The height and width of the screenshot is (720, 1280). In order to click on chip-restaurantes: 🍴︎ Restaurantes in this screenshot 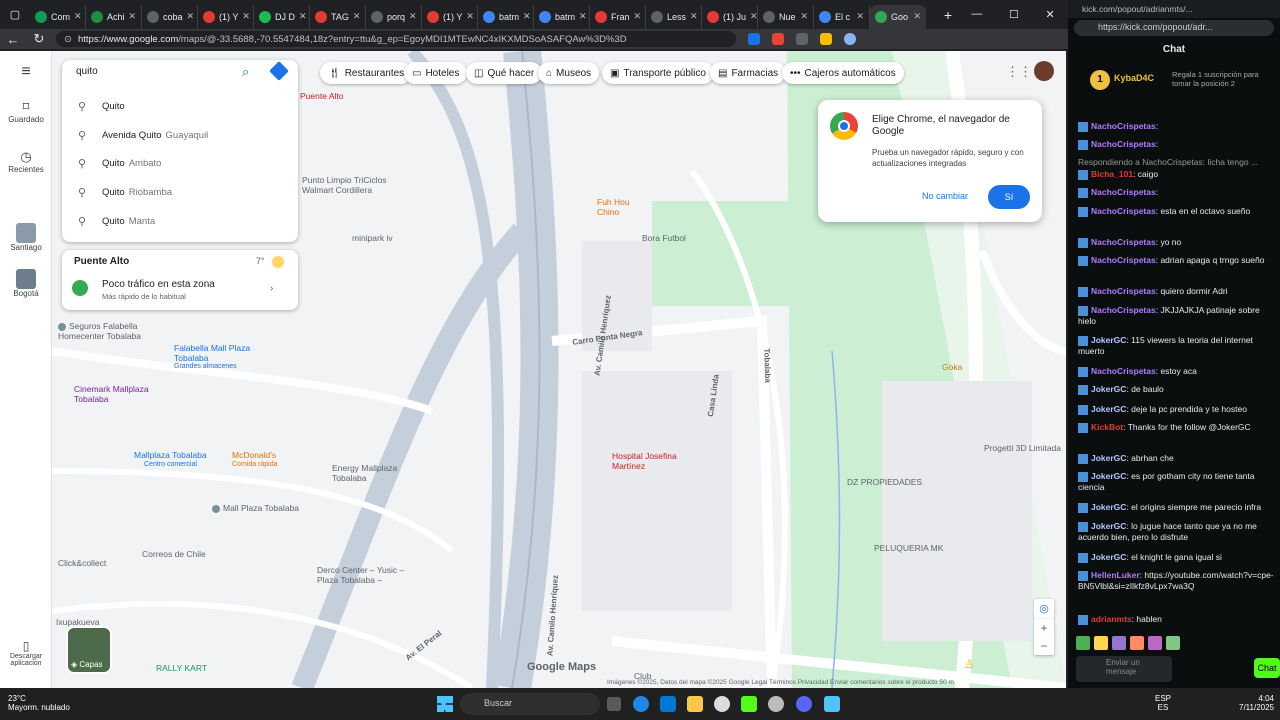, I will do `click(366, 73)`.